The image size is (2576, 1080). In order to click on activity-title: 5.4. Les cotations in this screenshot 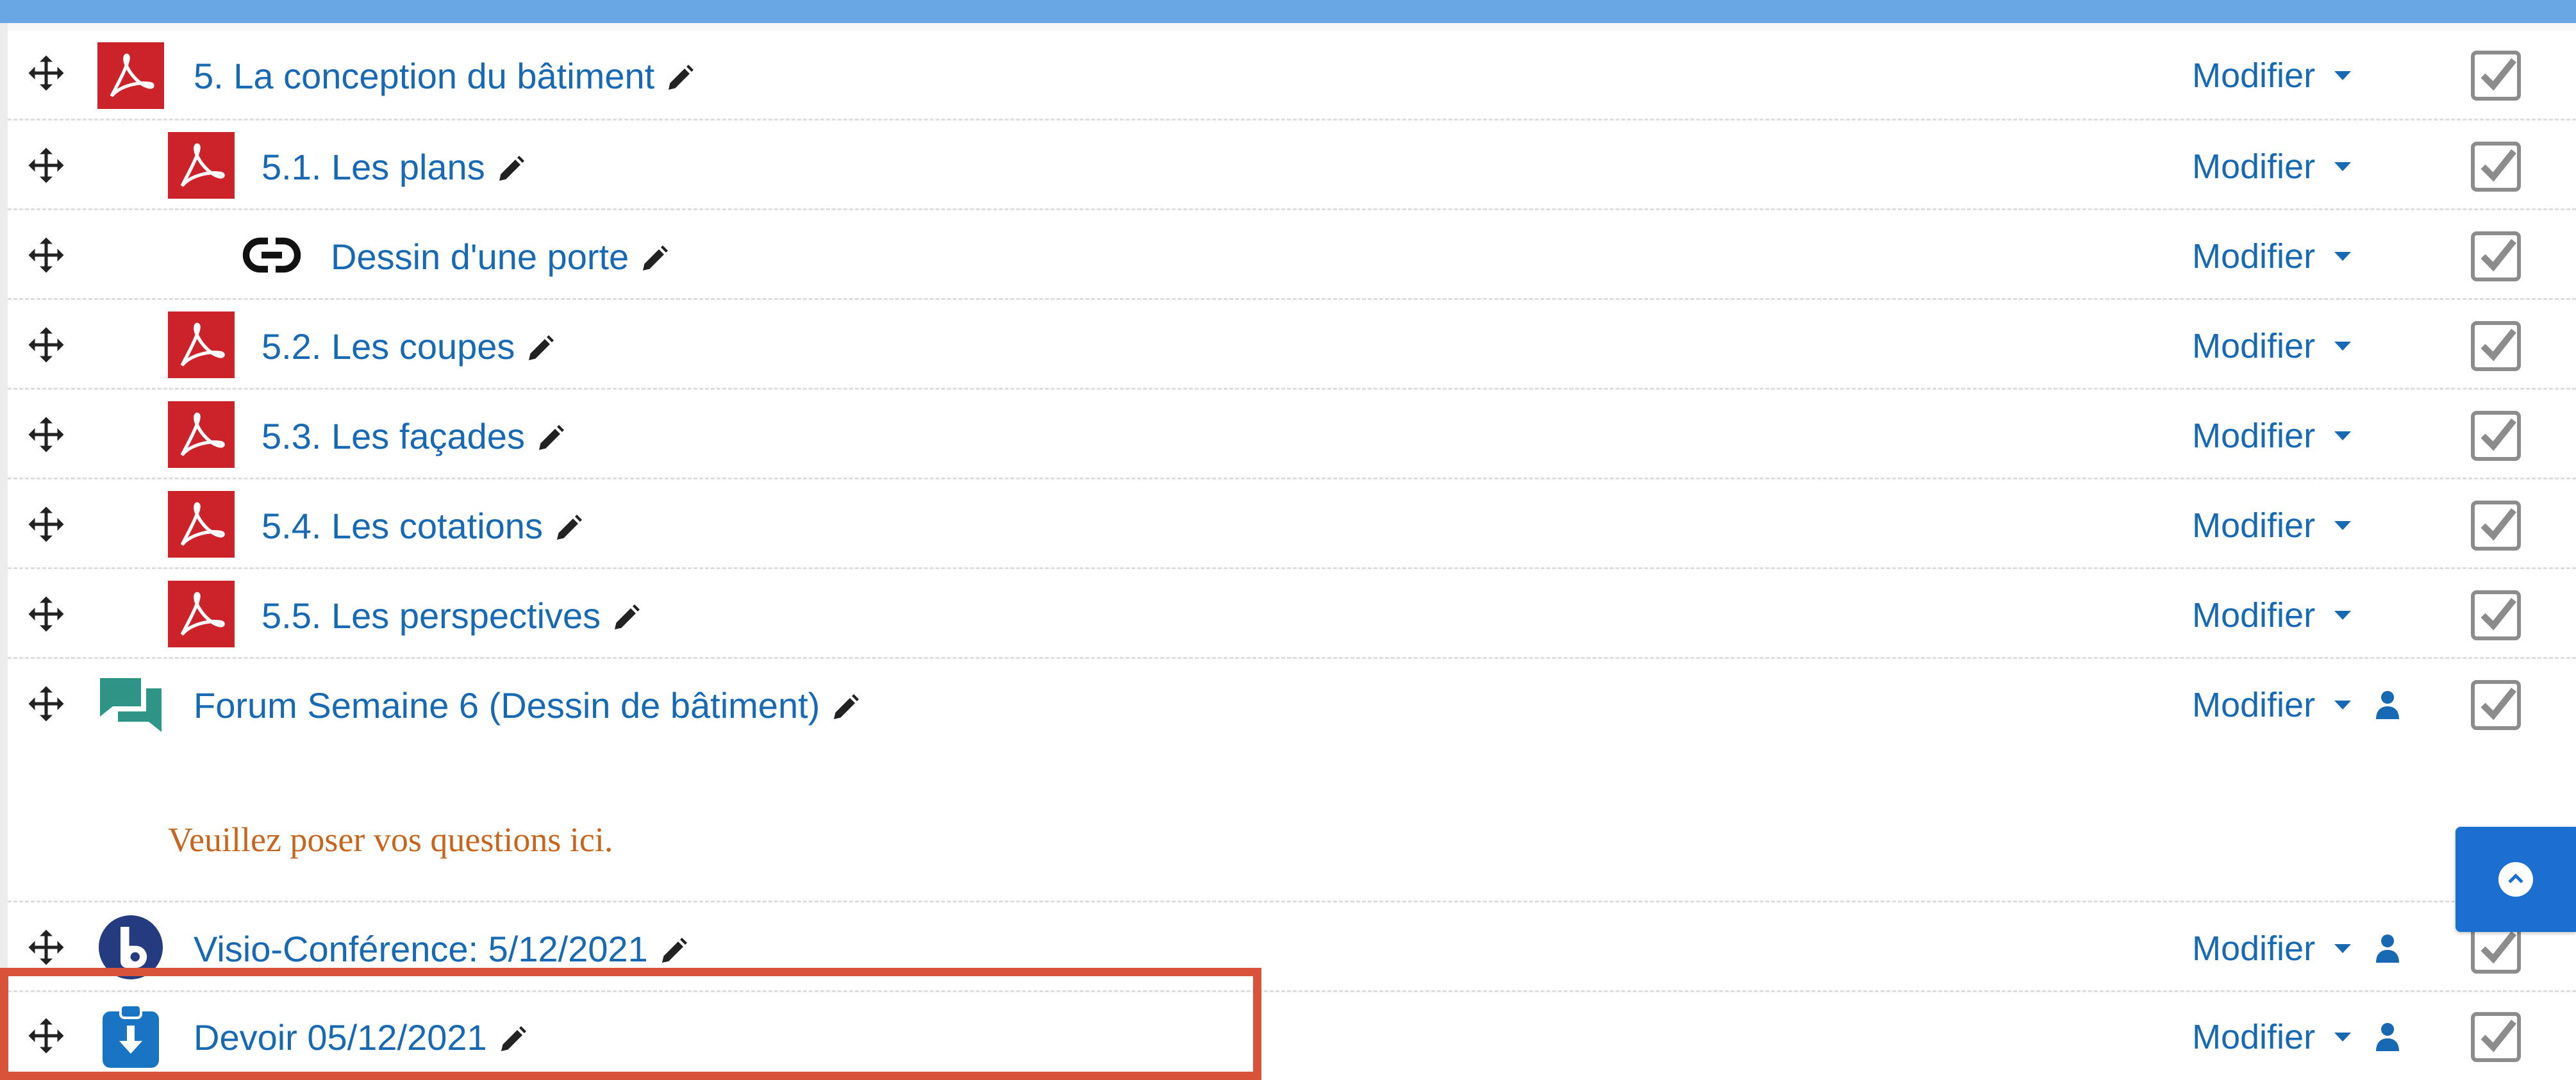, I will do `click(423, 525)`.